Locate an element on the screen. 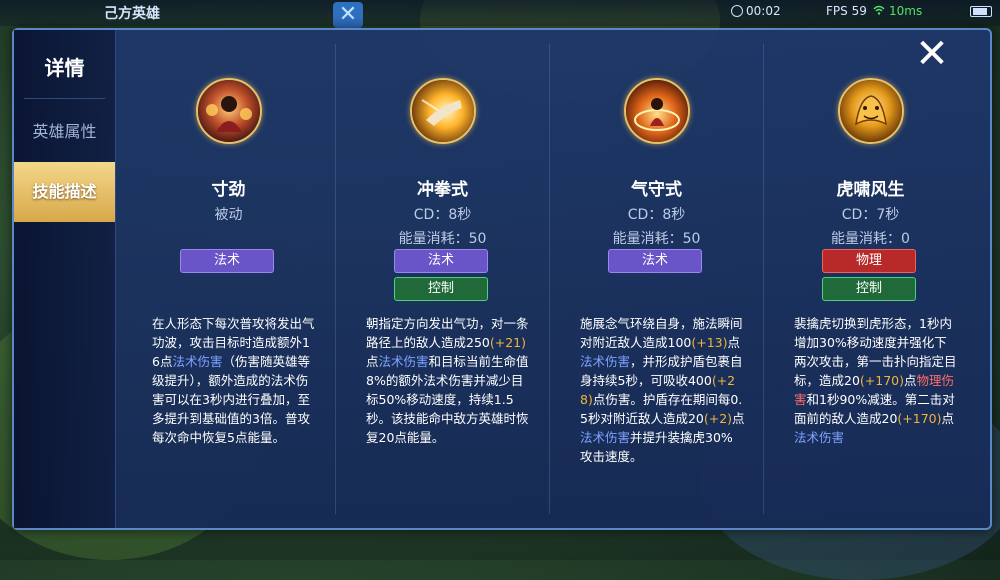  hud-close-icon: ✕ is located at coordinates (348, 15).